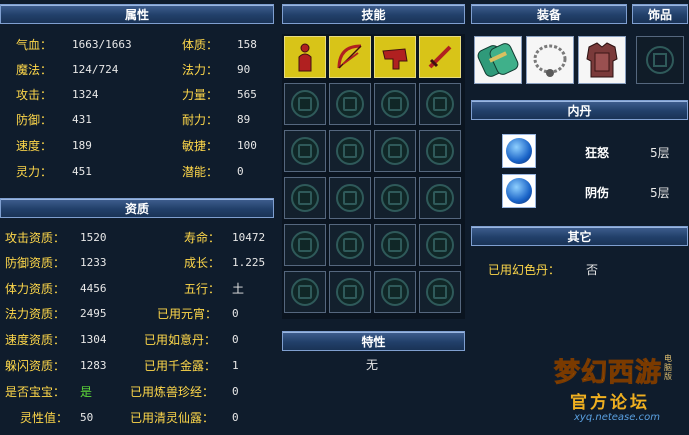  I want to click on skill-sword-icon, so click(440, 57).